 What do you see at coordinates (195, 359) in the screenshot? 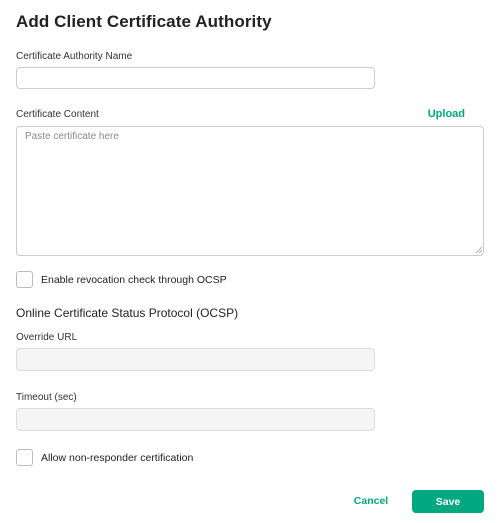
I see `override-url-input` at bounding box center [195, 359].